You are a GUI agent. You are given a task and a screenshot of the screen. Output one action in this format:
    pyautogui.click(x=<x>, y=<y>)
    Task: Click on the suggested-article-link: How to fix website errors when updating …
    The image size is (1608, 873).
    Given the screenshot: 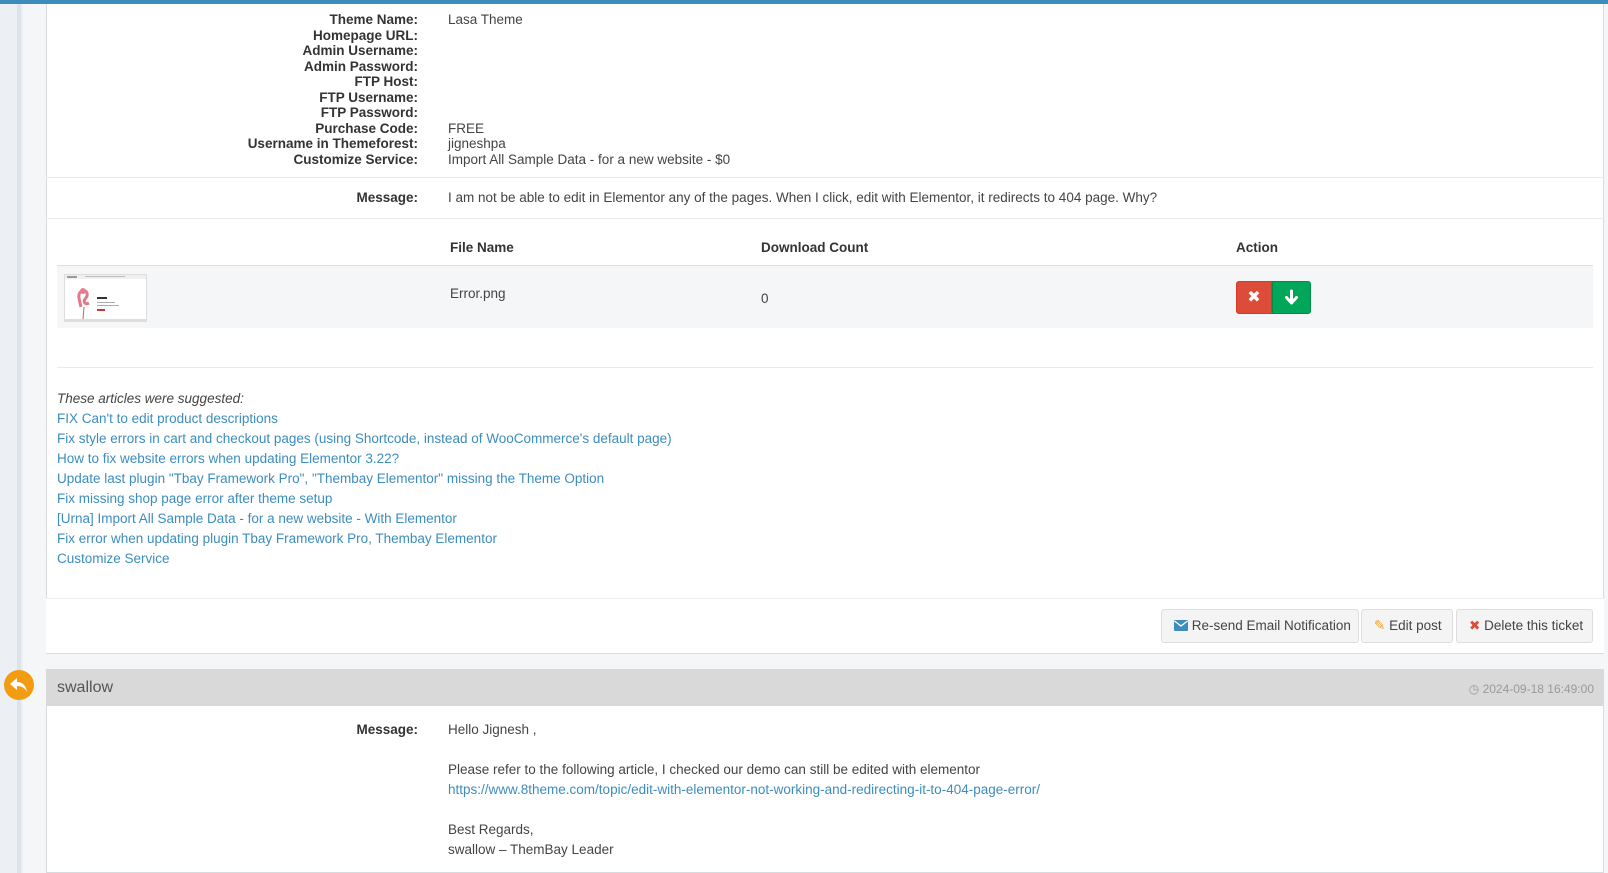 What is the action you would take?
    pyautogui.click(x=228, y=458)
    